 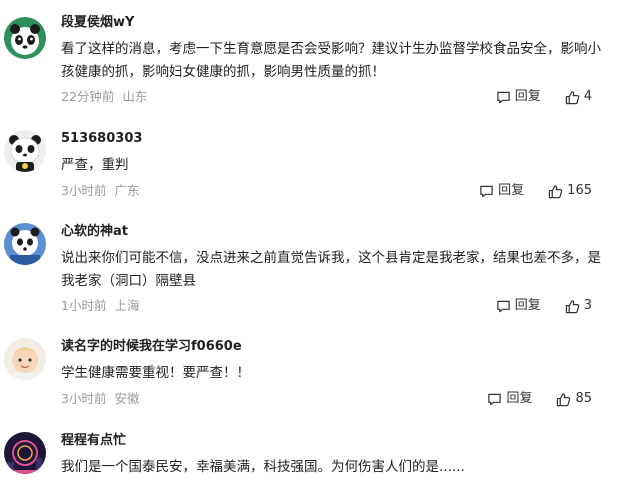 I want to click on username: 程程有点忙, so click(x=93, y=441).